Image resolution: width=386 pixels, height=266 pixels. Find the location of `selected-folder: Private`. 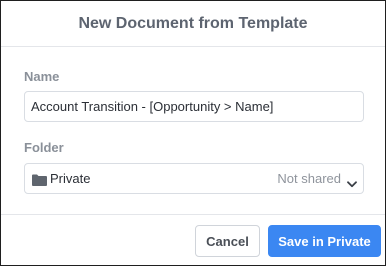

selected-folder: Private is located at coordinates (70, 178).